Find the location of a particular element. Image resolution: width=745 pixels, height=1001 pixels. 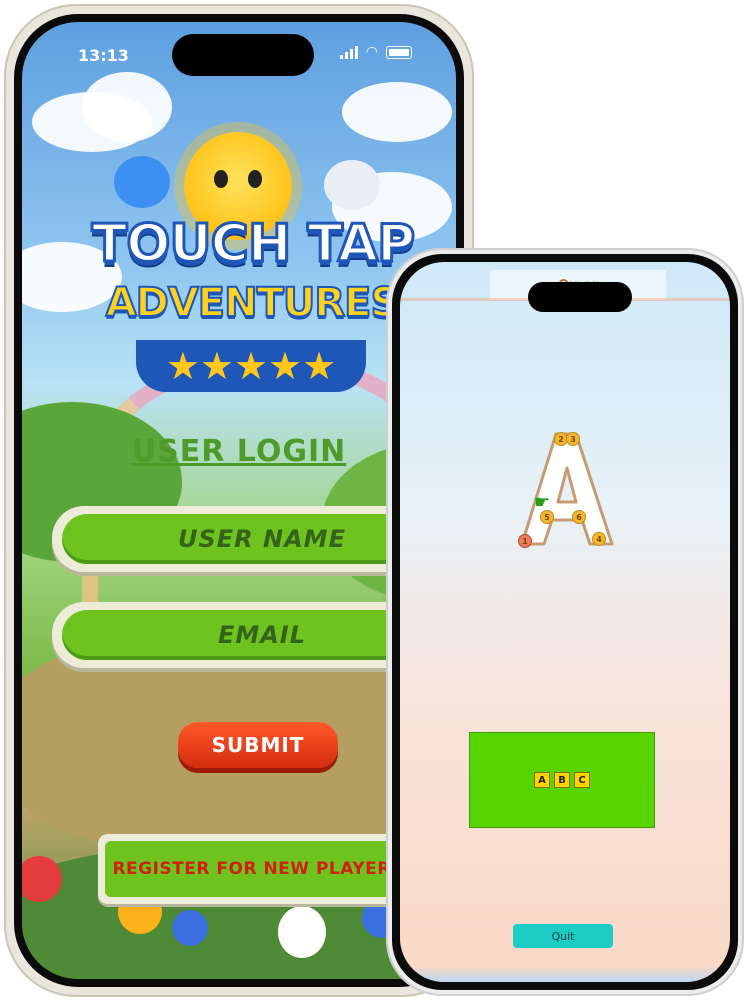

pointing-hand-icon: ☛ is located at coordinates (542, 502).